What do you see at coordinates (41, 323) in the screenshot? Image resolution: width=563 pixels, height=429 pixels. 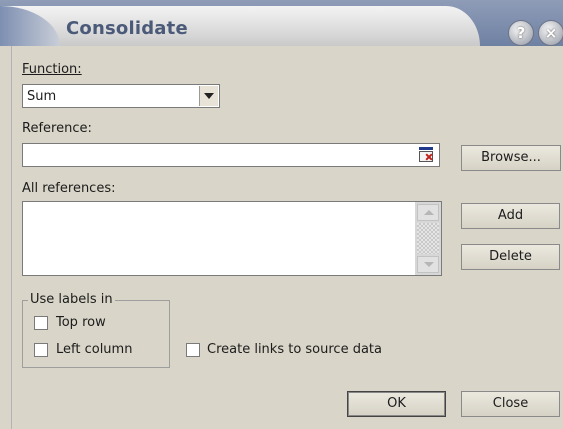 I see `top-row-checkbox` at bounding box center [41, 323].